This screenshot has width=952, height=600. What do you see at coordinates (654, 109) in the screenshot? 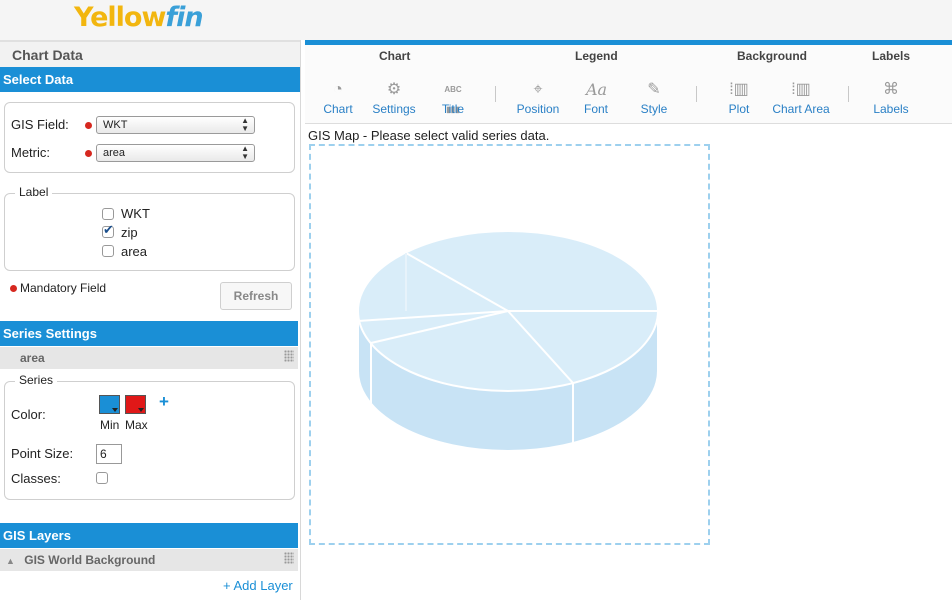
I see `tool-style-label: Style` at bounding box center [654, 109].